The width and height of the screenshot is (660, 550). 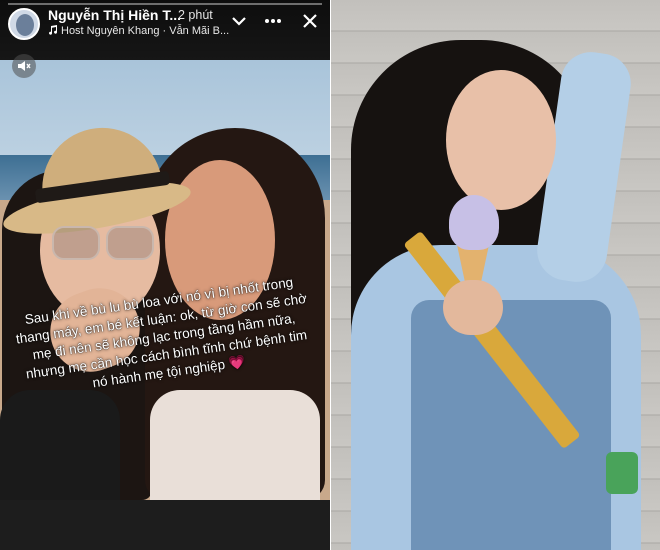 I want to click on person-a-body, so click(x=60, y=445).